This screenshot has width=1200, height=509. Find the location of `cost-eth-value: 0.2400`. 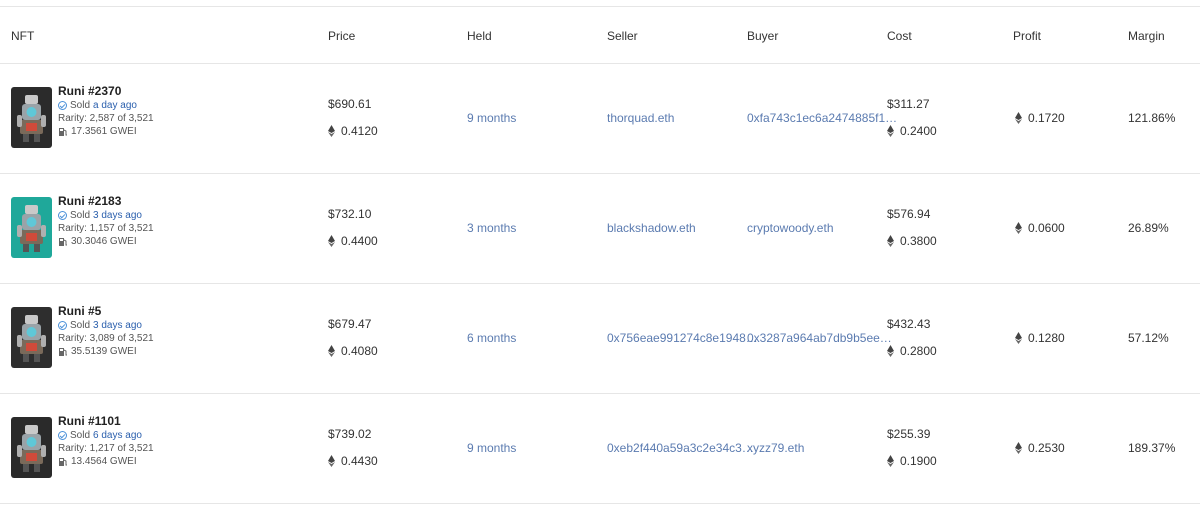

cost-eth-value: 0.2400 is located at coordinates (918, 131).